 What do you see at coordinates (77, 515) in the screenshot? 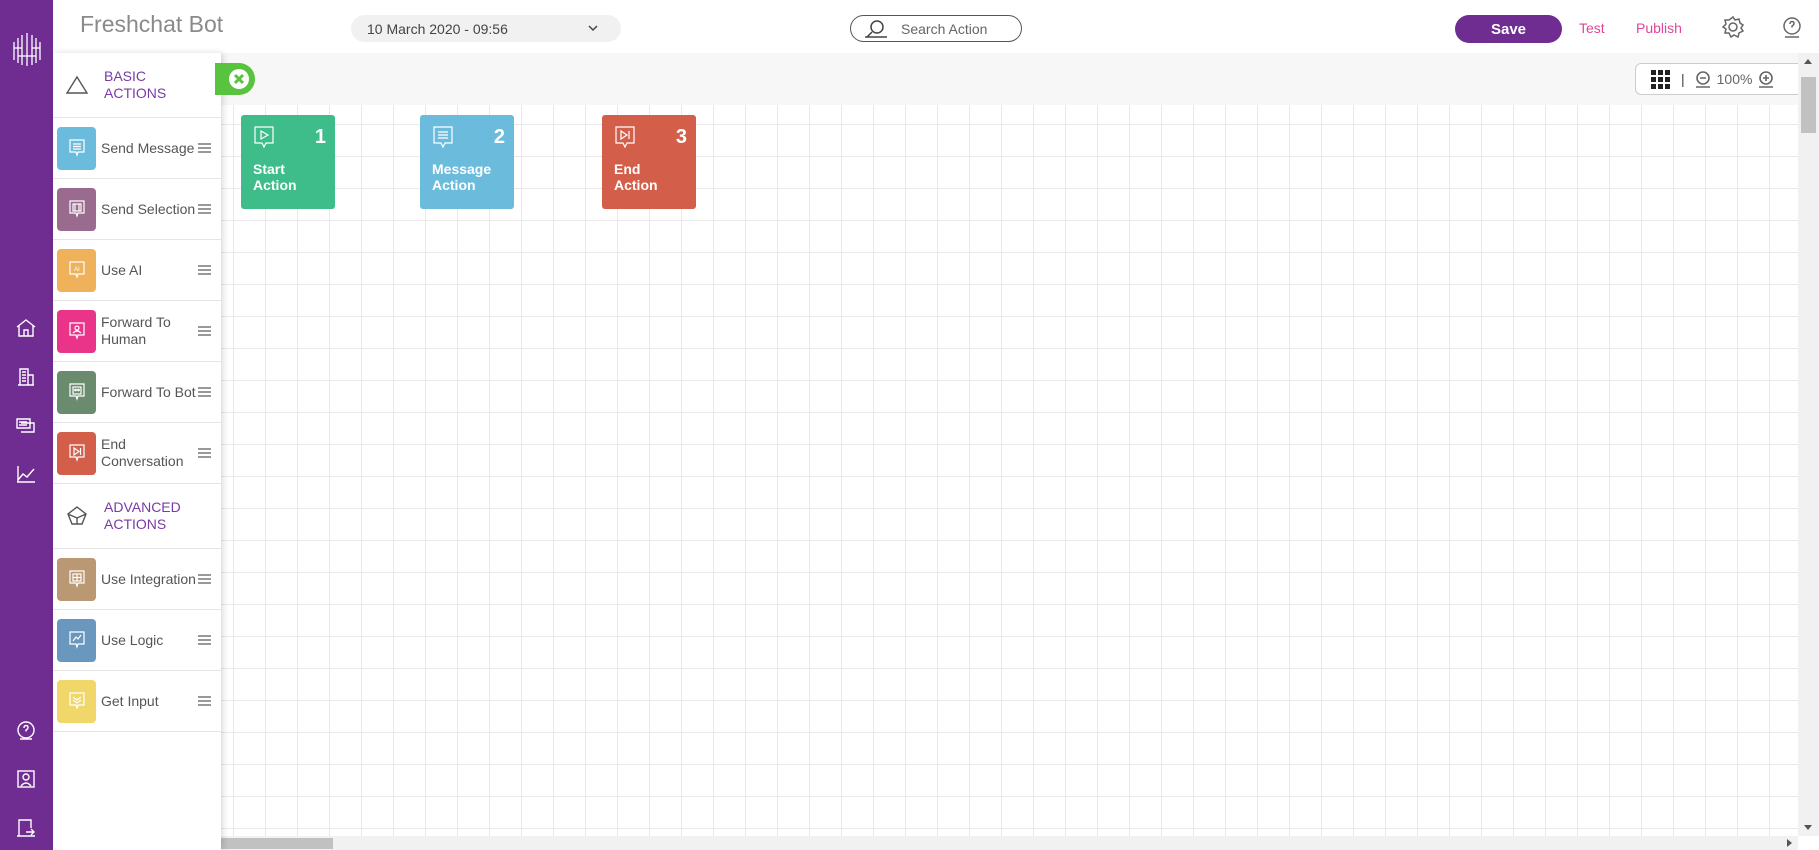
I see `cube-icon` at bounding box center [77, 515].